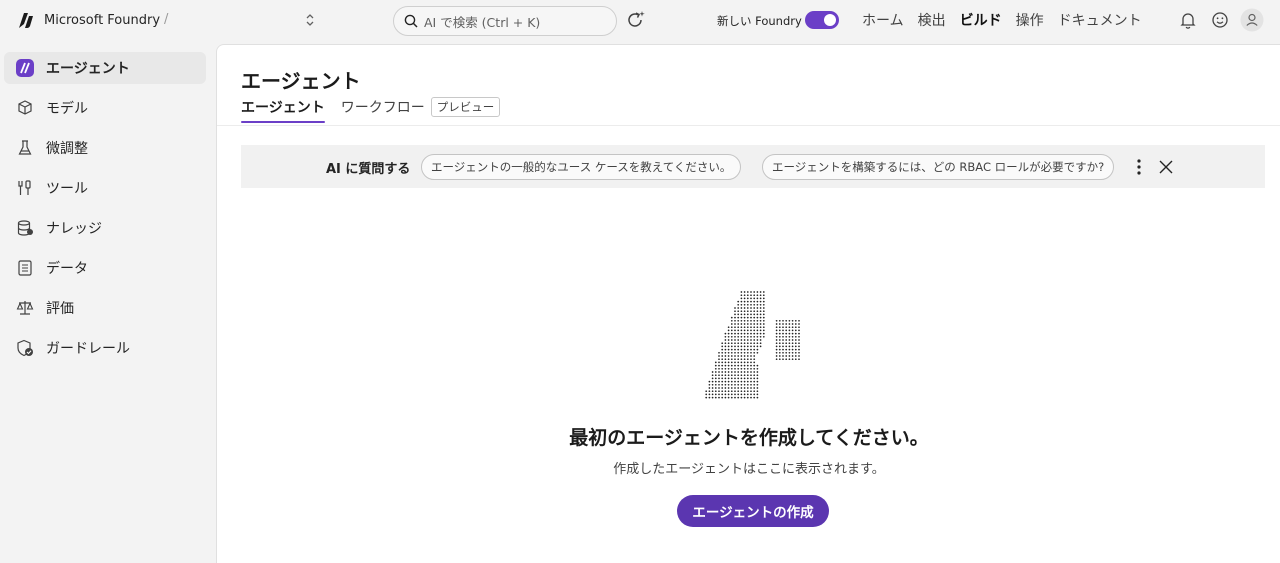 This screenshot has width=1280, height=563. What do you see at coordinates (1188, 20) in the screenshot?
I see `bell-icon` at bounding box center [1188, 20].